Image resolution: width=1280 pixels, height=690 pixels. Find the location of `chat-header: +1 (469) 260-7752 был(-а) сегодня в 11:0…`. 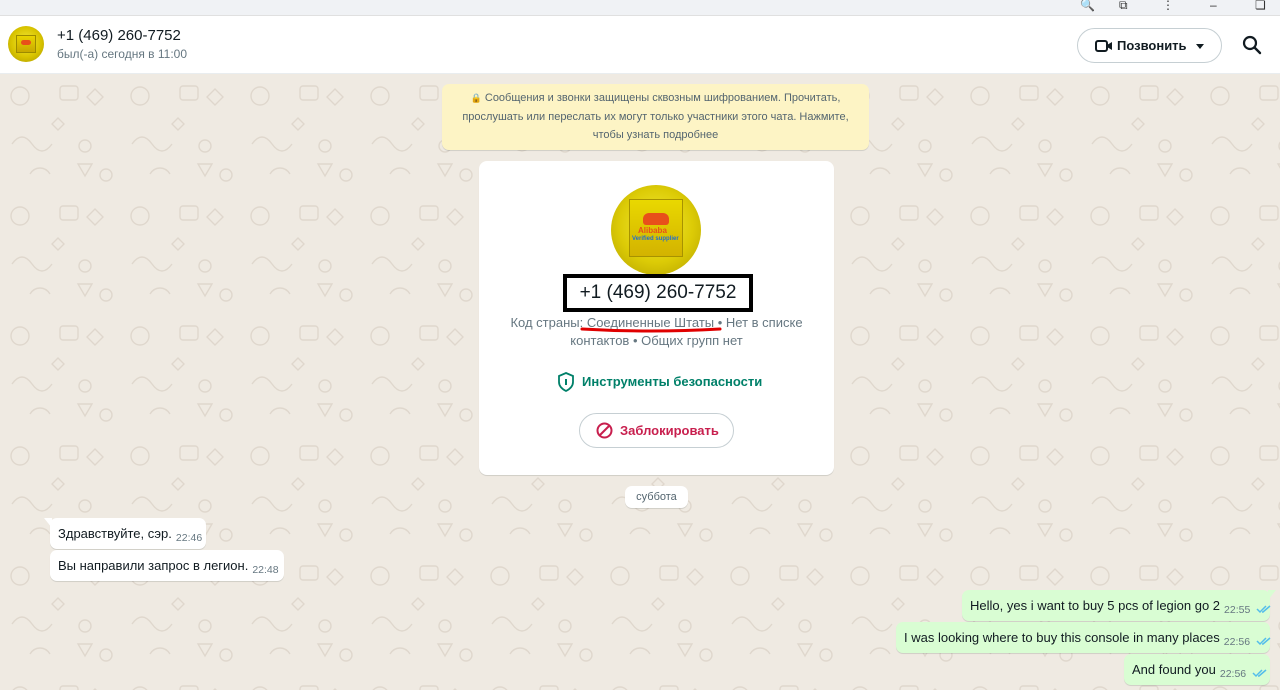

chat-header: +1 (469) 260-7752 был(-а) сегодня в 11:0… is located at coordinates (640, 45).